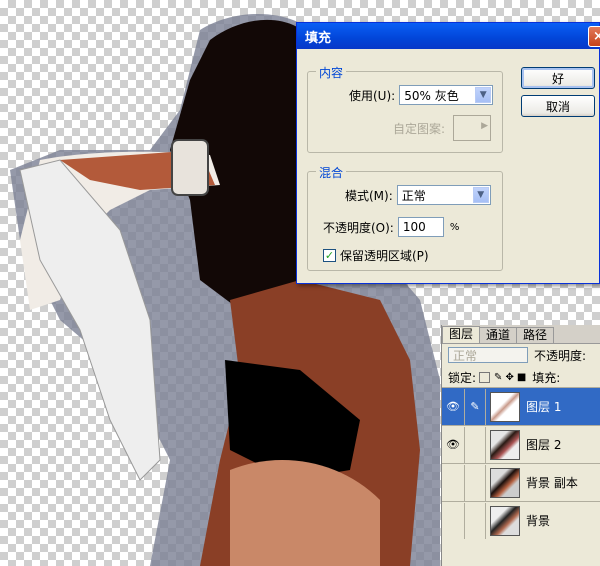 The height and width of the screenshot is (566, 600). Describe the element at coordinates (521, 406) in the screenshot. I see `layer-row: 👁 ✎ 图层 1` at that location.